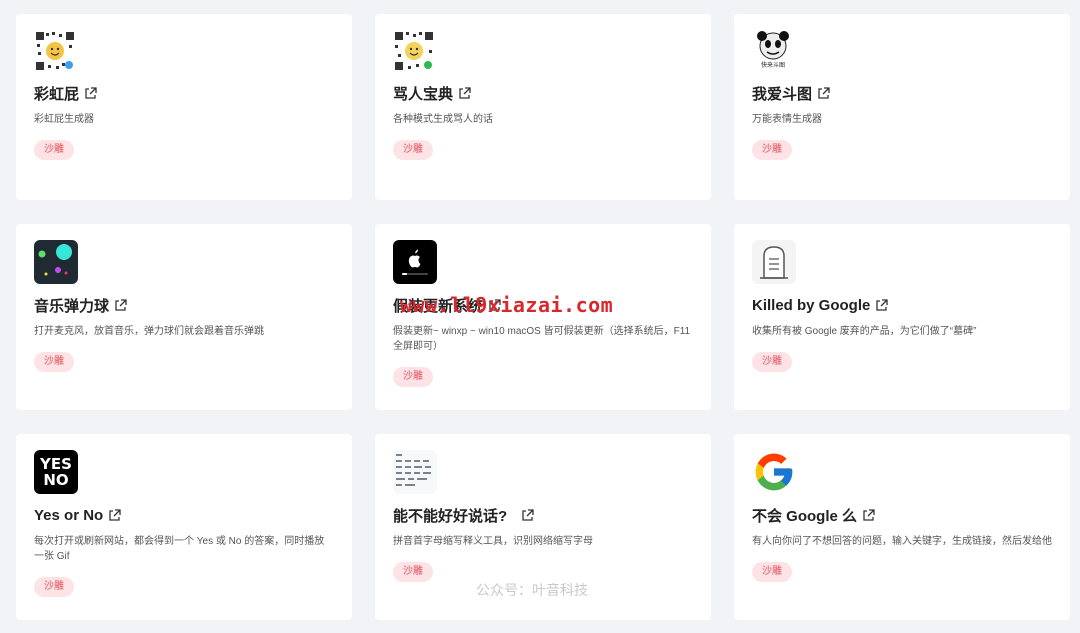 This screenshot has height=633, width=1080. Describe the element at coordinates (493, 541) in the screenshot. I see `card-description: 拼音首字母缩写释义工具，识别网络缩写字母` at that location.